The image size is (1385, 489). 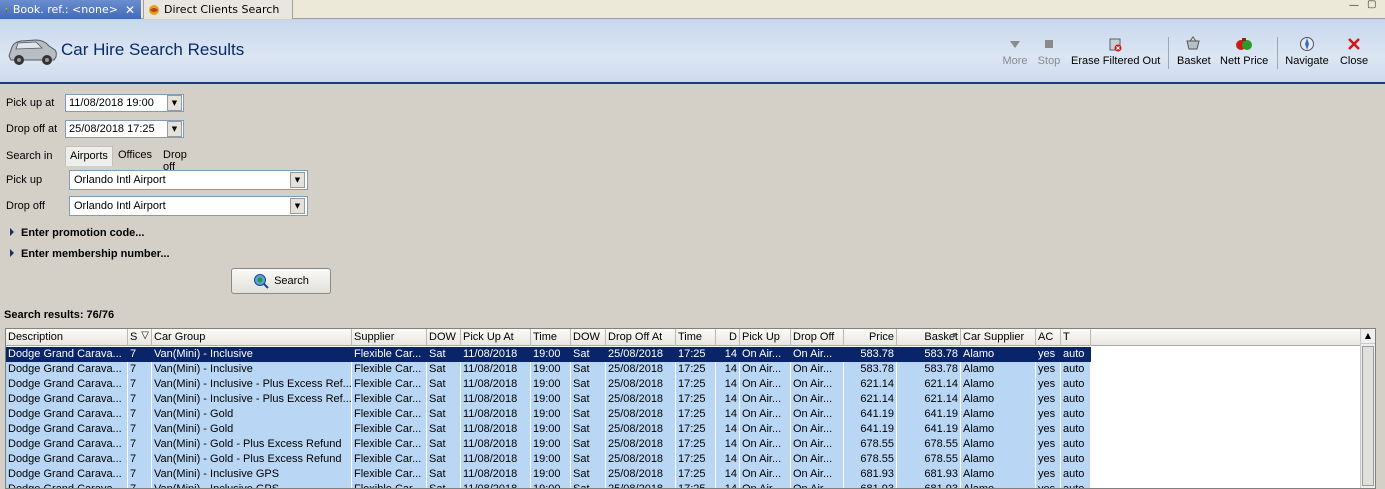 What do you see at coordinates (1194, 51) in the screenshot?
I see `basket-button: Basket` at bounding box center [1194, 51].